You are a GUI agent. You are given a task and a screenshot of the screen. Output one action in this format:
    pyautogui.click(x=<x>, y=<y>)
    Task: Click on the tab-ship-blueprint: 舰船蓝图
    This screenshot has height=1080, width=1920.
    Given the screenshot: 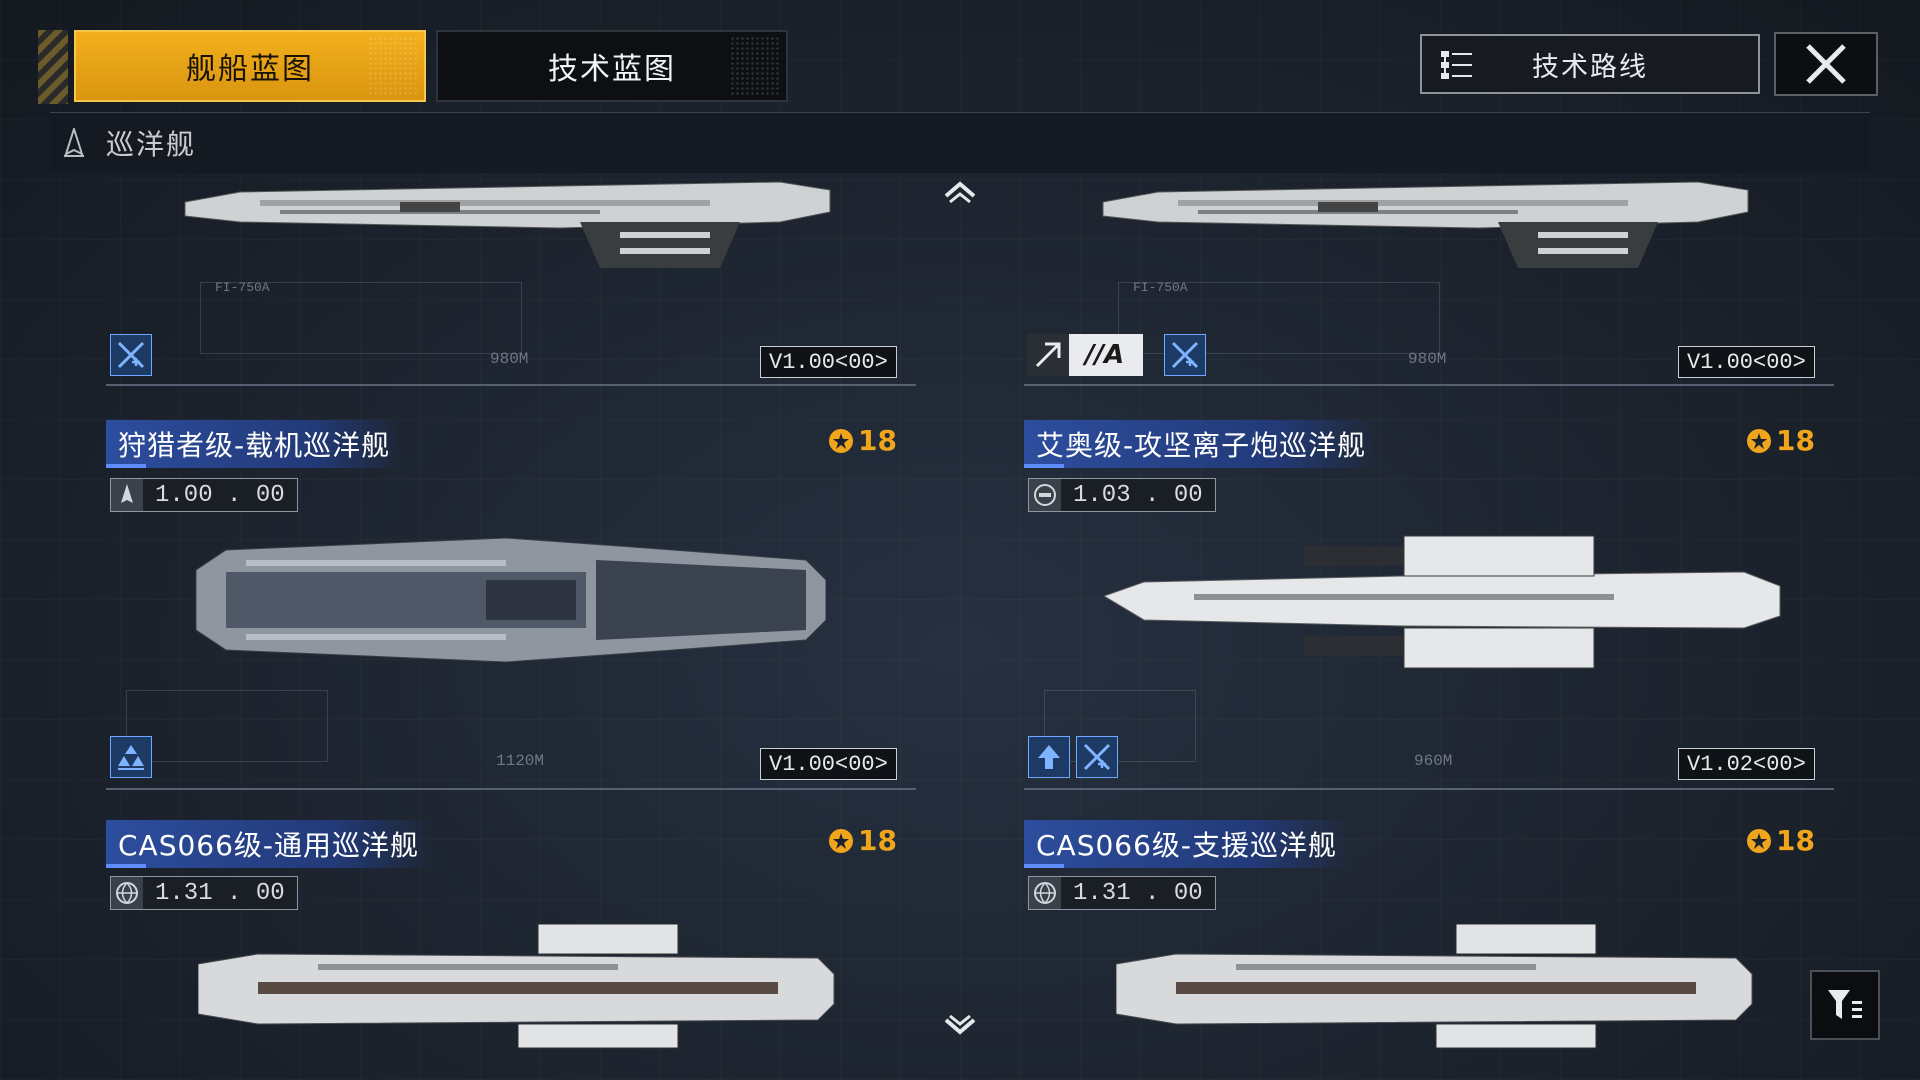 What is the action you would take?
    pyautogui.click(x=250, y=66)
    